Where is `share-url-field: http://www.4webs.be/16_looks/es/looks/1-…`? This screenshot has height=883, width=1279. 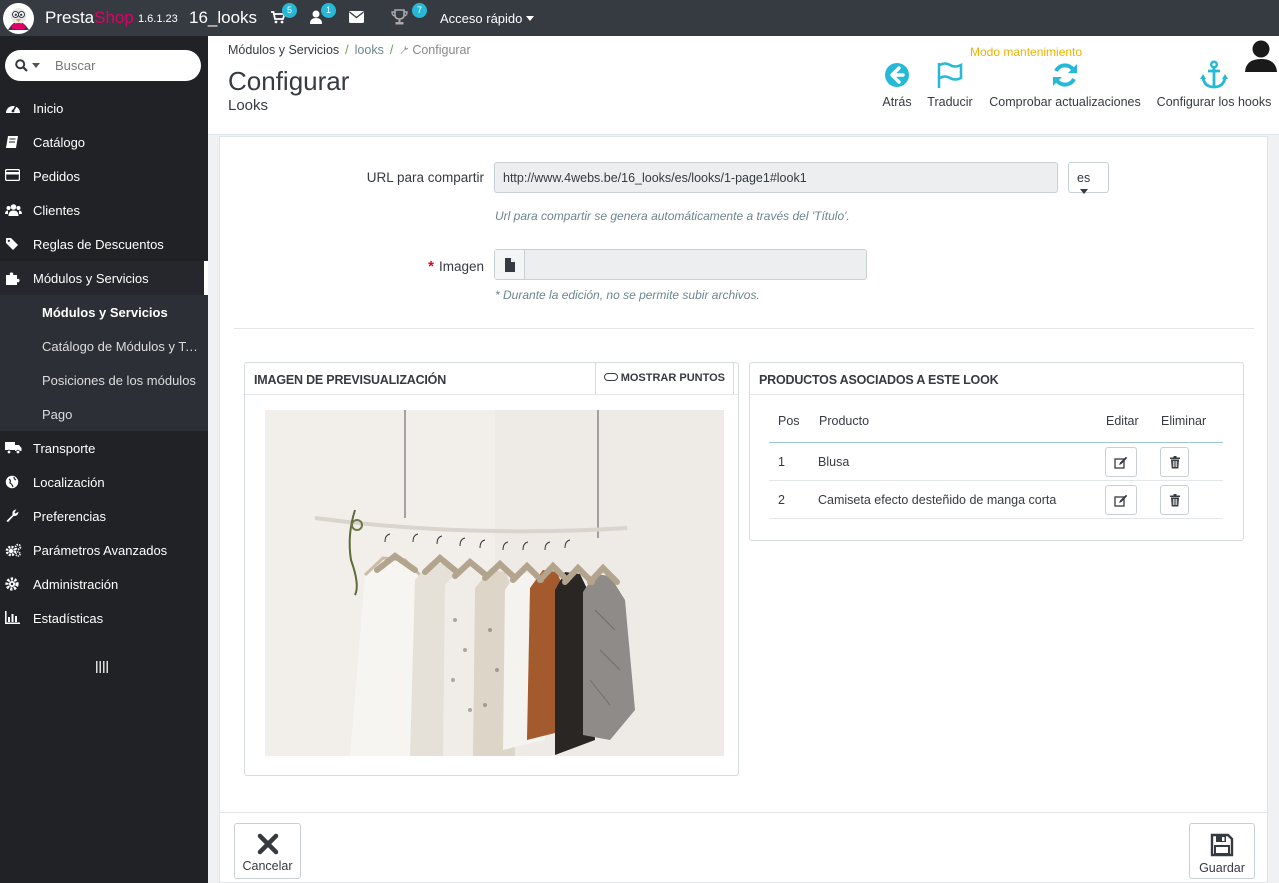
share-url-field: http://www.4webs.be/16_looks/es/looks/1-… is located at coordinates (776, 177).